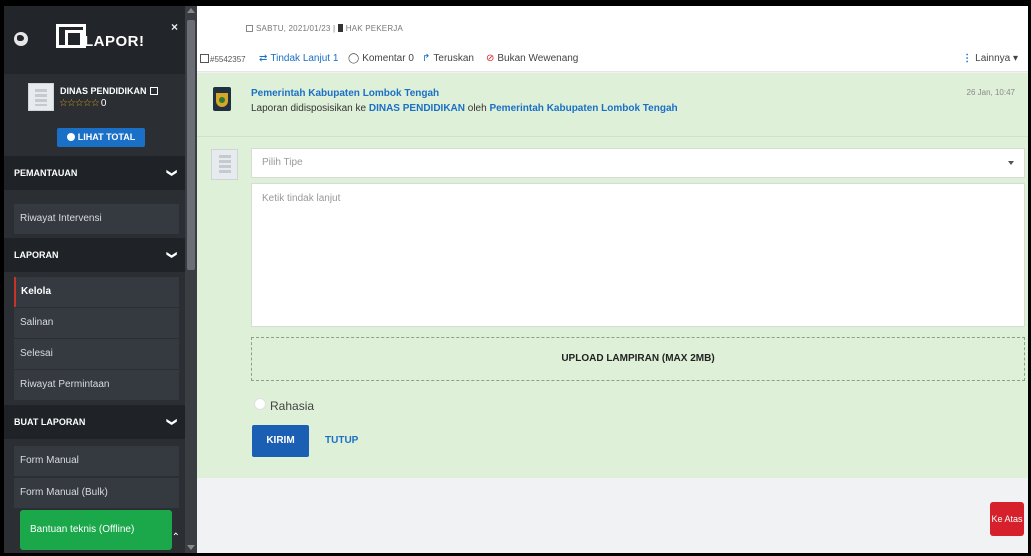 The image size is (1031, 556). Describe the element at coordinates (41, 97) in the screenshot. I see `building-avatar-icon` at that location.